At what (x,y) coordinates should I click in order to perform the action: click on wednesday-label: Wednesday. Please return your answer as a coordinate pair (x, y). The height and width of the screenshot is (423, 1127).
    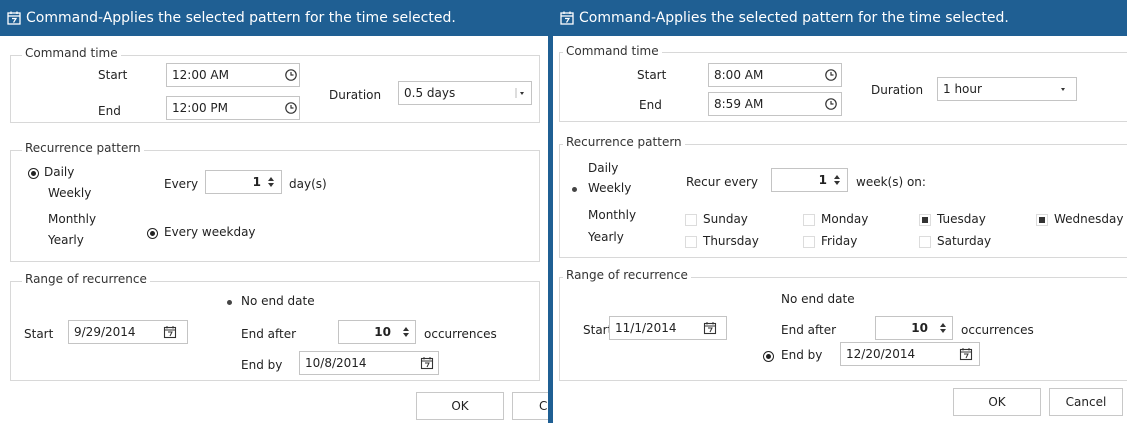
    Looking at the image, I should click on (1089, 219).